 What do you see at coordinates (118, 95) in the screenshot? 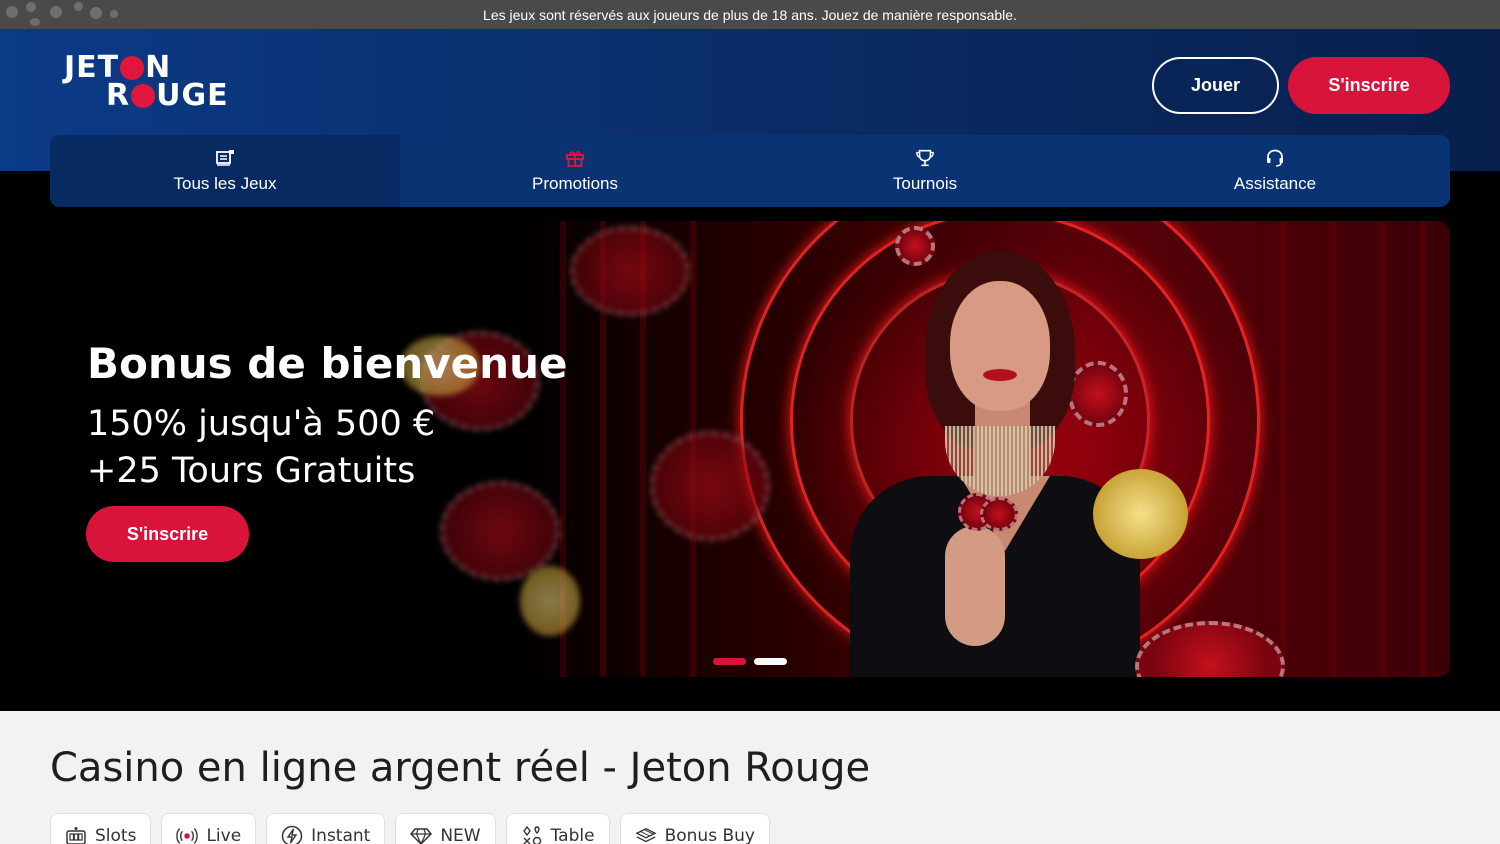
I see `logo-text: R` at bounding box center [118, 95].